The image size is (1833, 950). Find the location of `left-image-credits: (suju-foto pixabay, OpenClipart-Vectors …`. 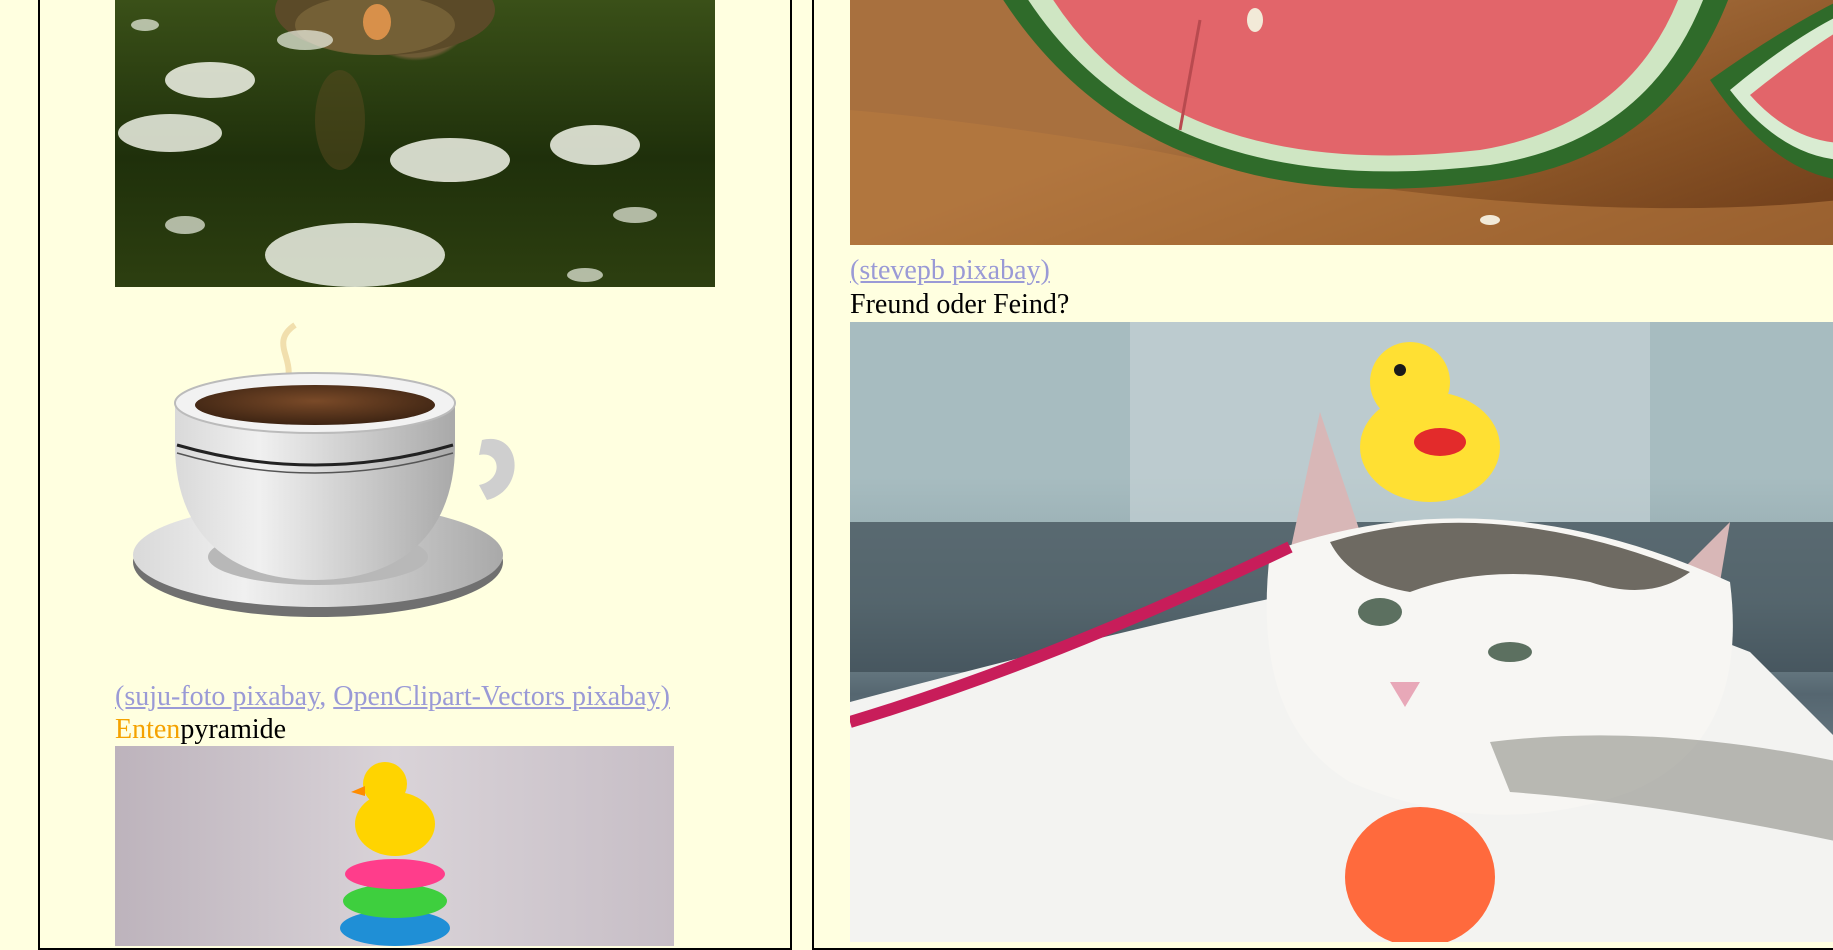

left-image-credits: (suju-foto pixabay, OpenClipart-Vectors … is located at coordinates (392, 697).